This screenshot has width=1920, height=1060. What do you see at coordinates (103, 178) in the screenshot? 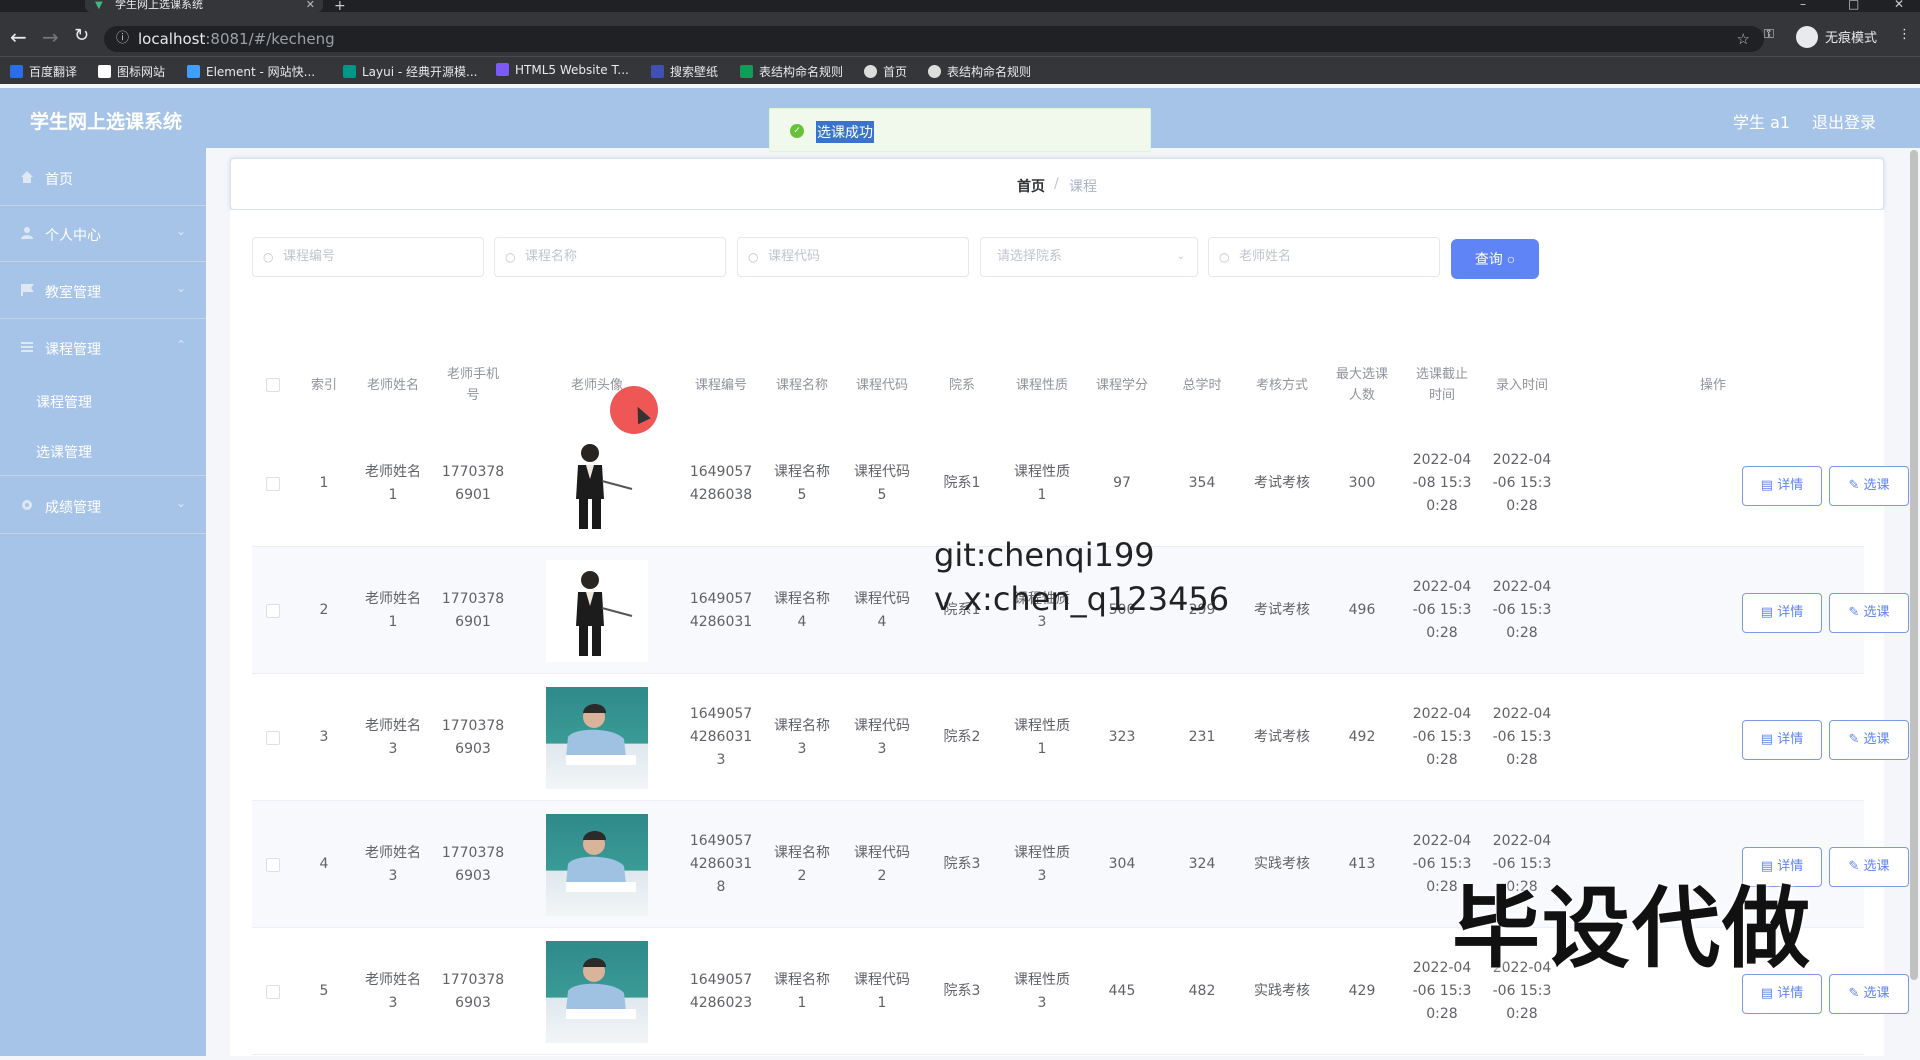
I see `sidebar-item-home: 首页` at bounding box center [103, 178].